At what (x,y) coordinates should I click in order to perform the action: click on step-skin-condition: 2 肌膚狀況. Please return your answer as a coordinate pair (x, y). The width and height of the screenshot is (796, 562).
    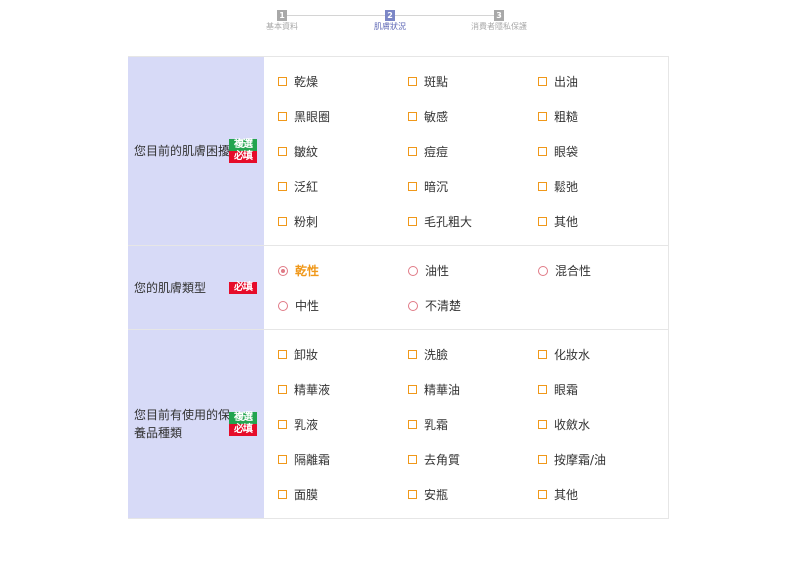
    Looking at the image, I should click on (390, 21).